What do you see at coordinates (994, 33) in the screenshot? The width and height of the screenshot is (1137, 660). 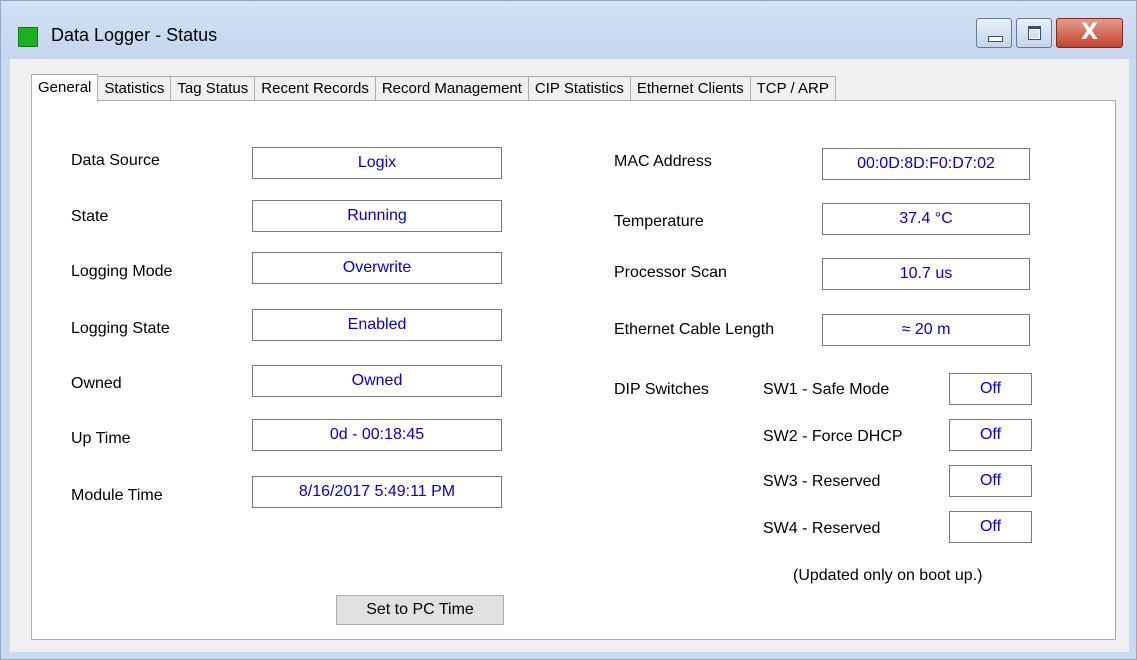 I see `minimize-button` at bounding box center [994, 33].